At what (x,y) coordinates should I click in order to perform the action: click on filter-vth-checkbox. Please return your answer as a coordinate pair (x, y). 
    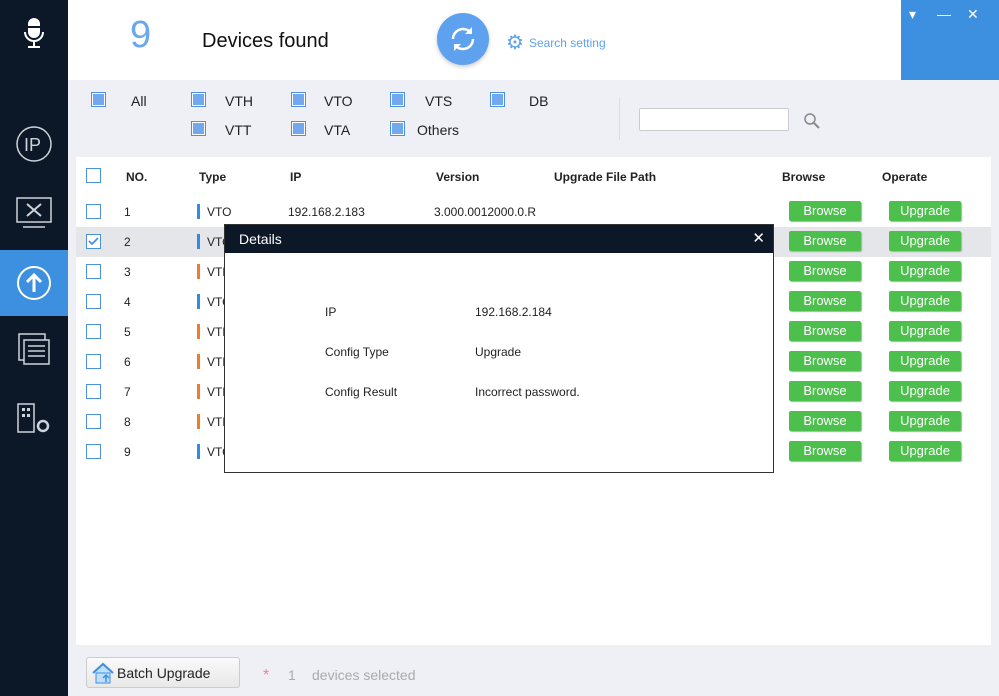
    Looking at the image, I should click on (198, 99).